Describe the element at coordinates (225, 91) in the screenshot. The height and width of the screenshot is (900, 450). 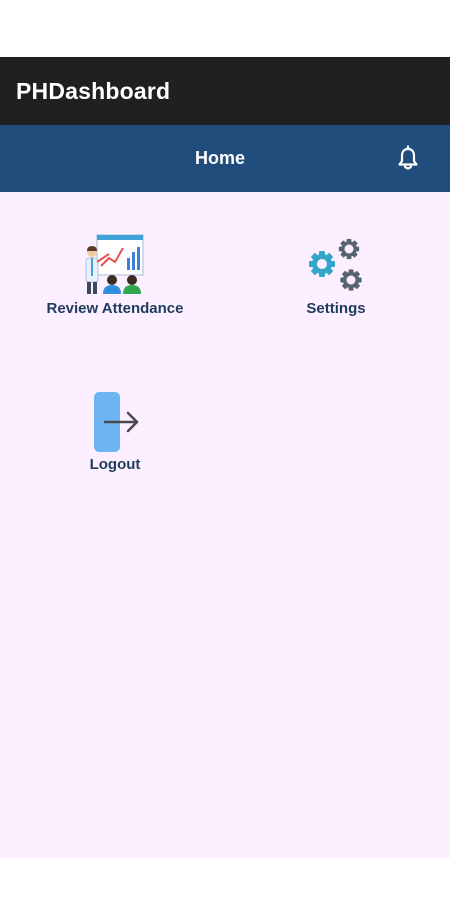
I see `app-bar: PHDashboard` at that location.